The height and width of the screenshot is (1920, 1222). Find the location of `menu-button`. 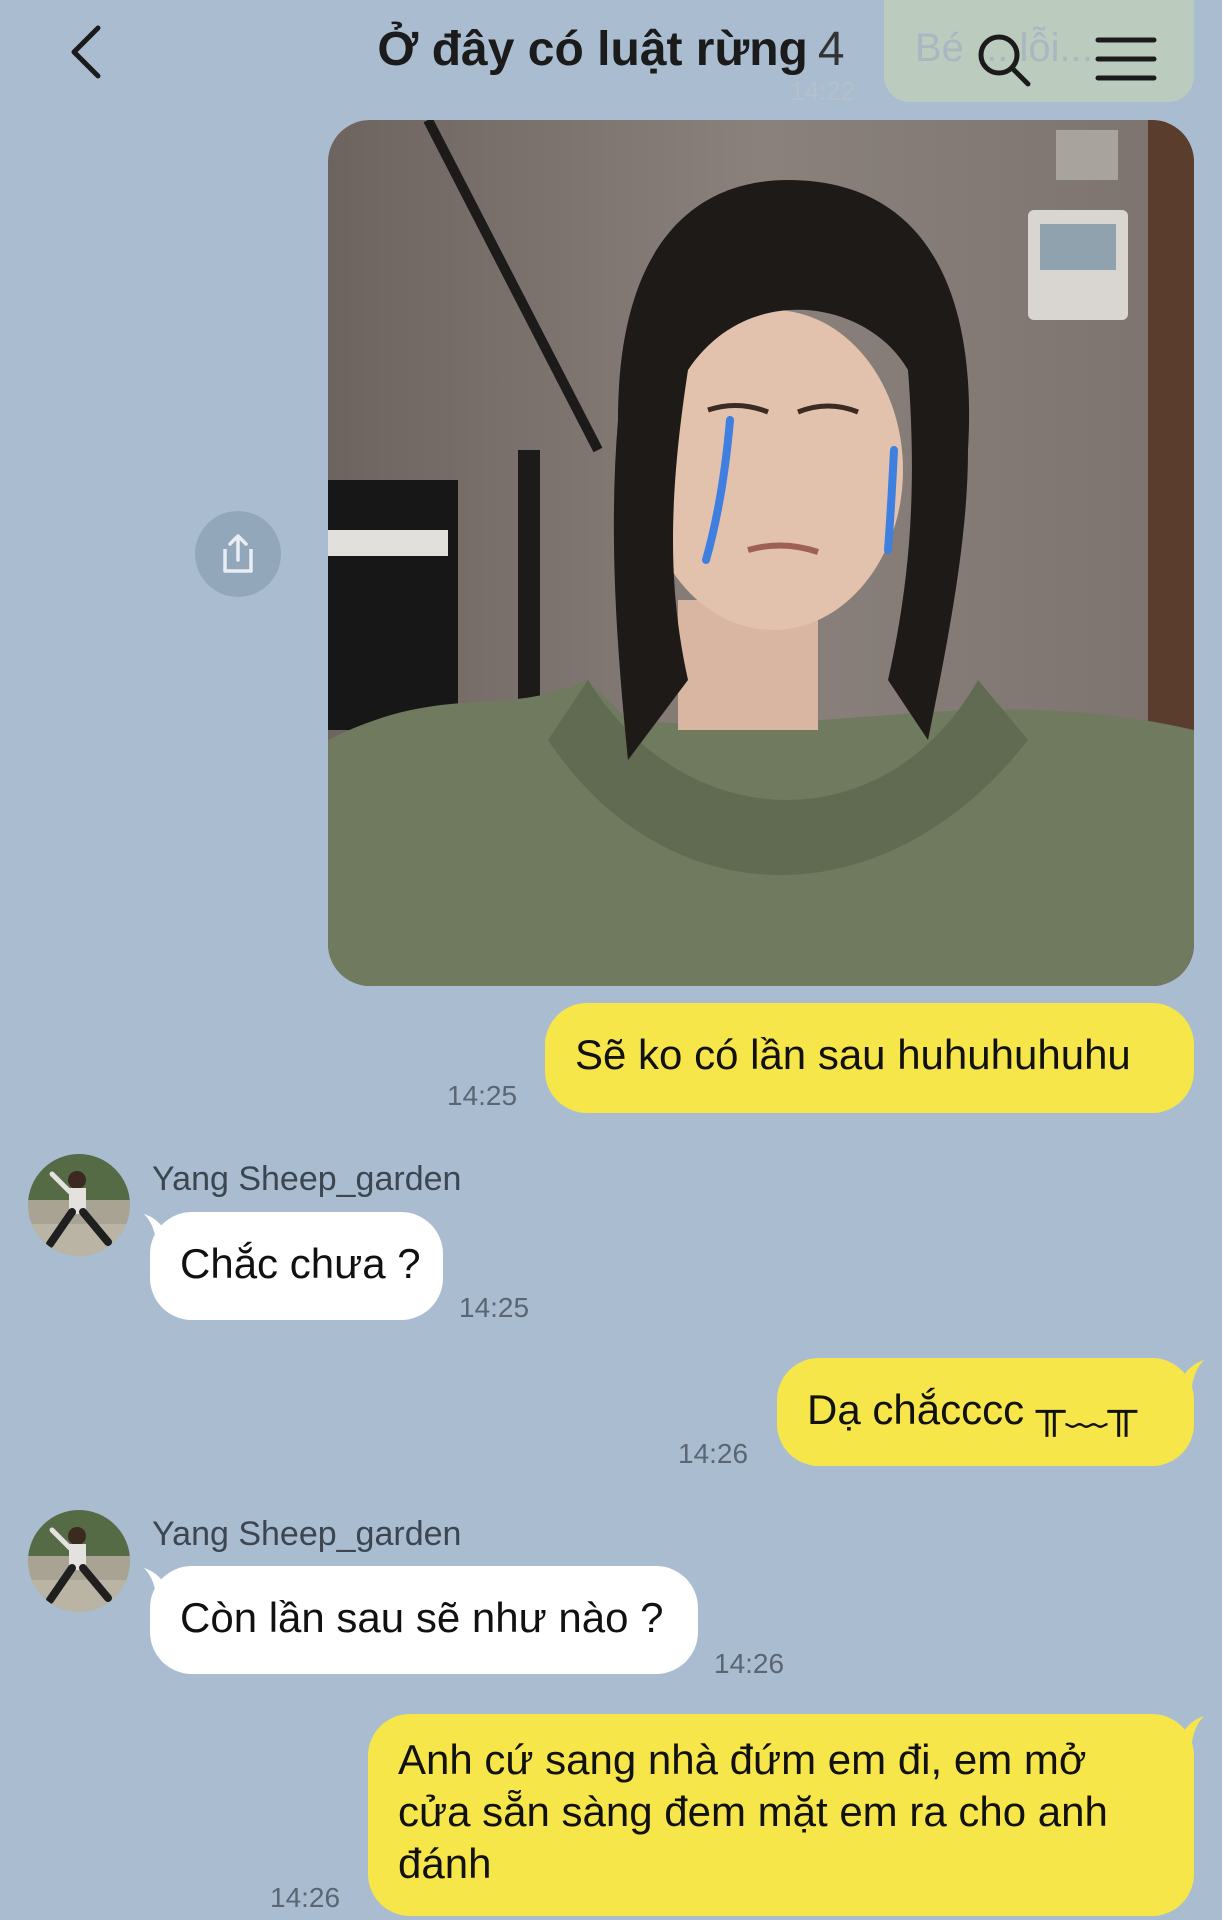

menu-button is located at coordinates (1126, 59).